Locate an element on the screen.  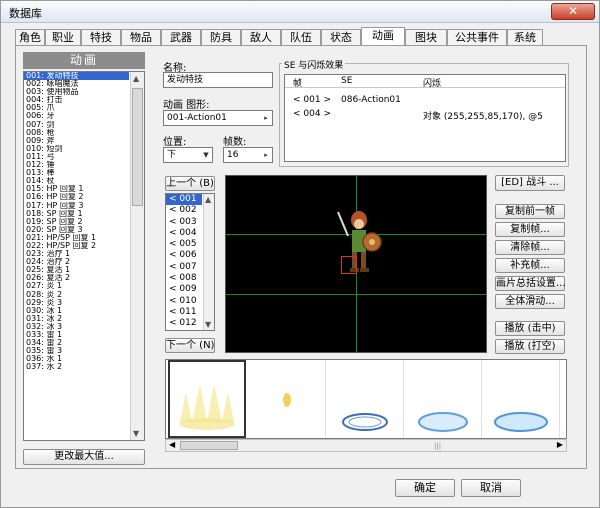
scroll-right-icon: ▶ is located at coordinates (560, 444).